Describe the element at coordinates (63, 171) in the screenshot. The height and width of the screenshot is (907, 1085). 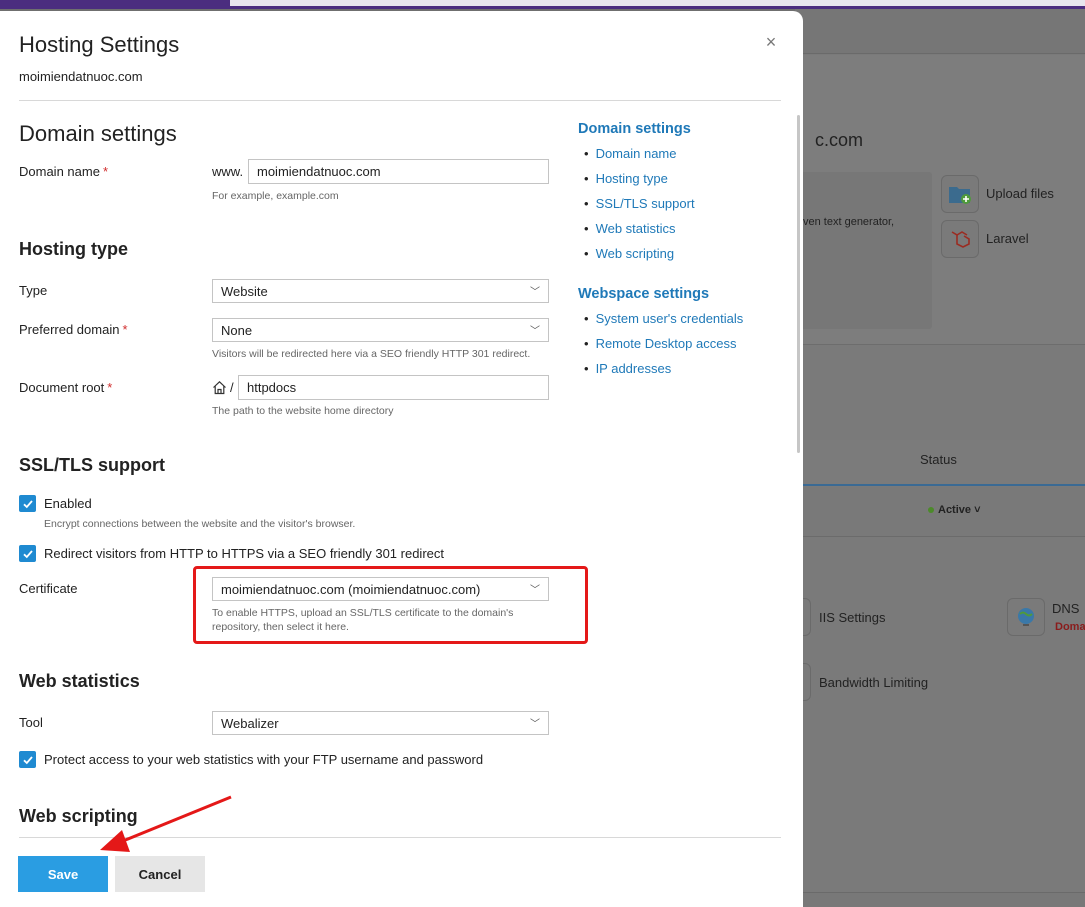
I see `domain-name-label: Domain name *` at that location.